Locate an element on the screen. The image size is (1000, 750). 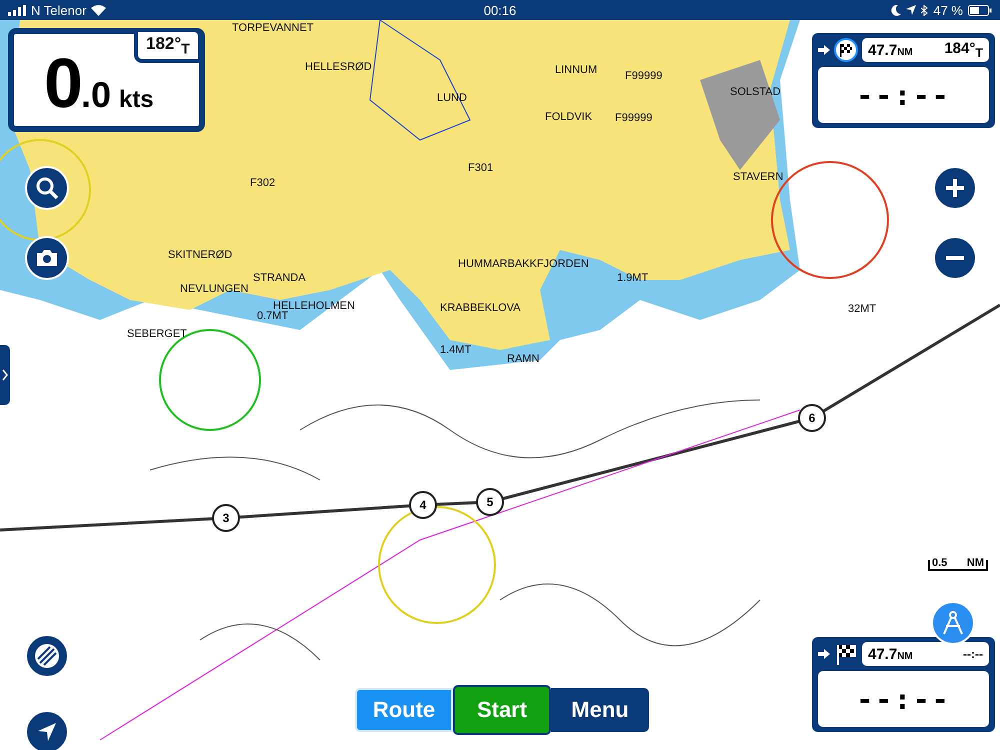
carrier-name: N Telenor is located at coordinates (58, 10).